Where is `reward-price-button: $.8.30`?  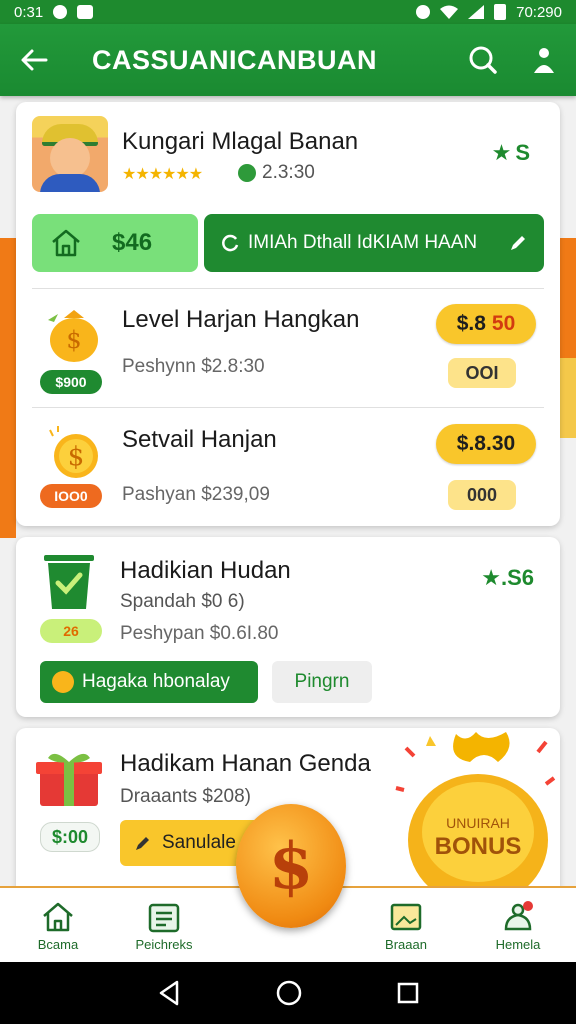 reward-price-button: $.8.30 is located at coordinates (486, 444).